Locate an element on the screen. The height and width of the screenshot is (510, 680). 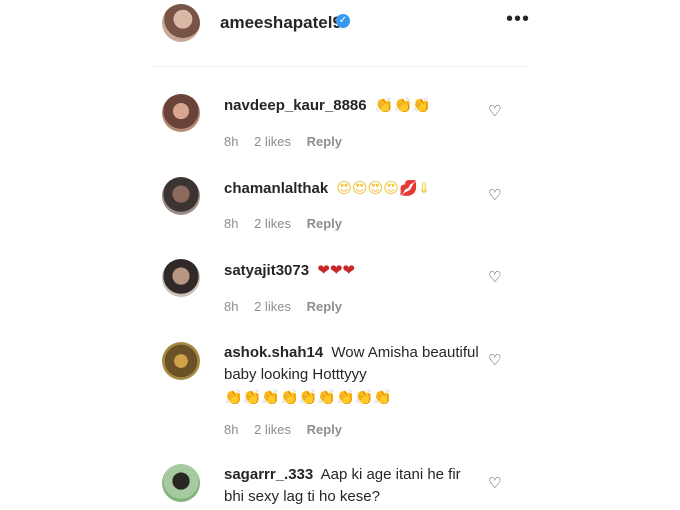
verified-badge-icon: ✓ is located at coordinates (343, 21).